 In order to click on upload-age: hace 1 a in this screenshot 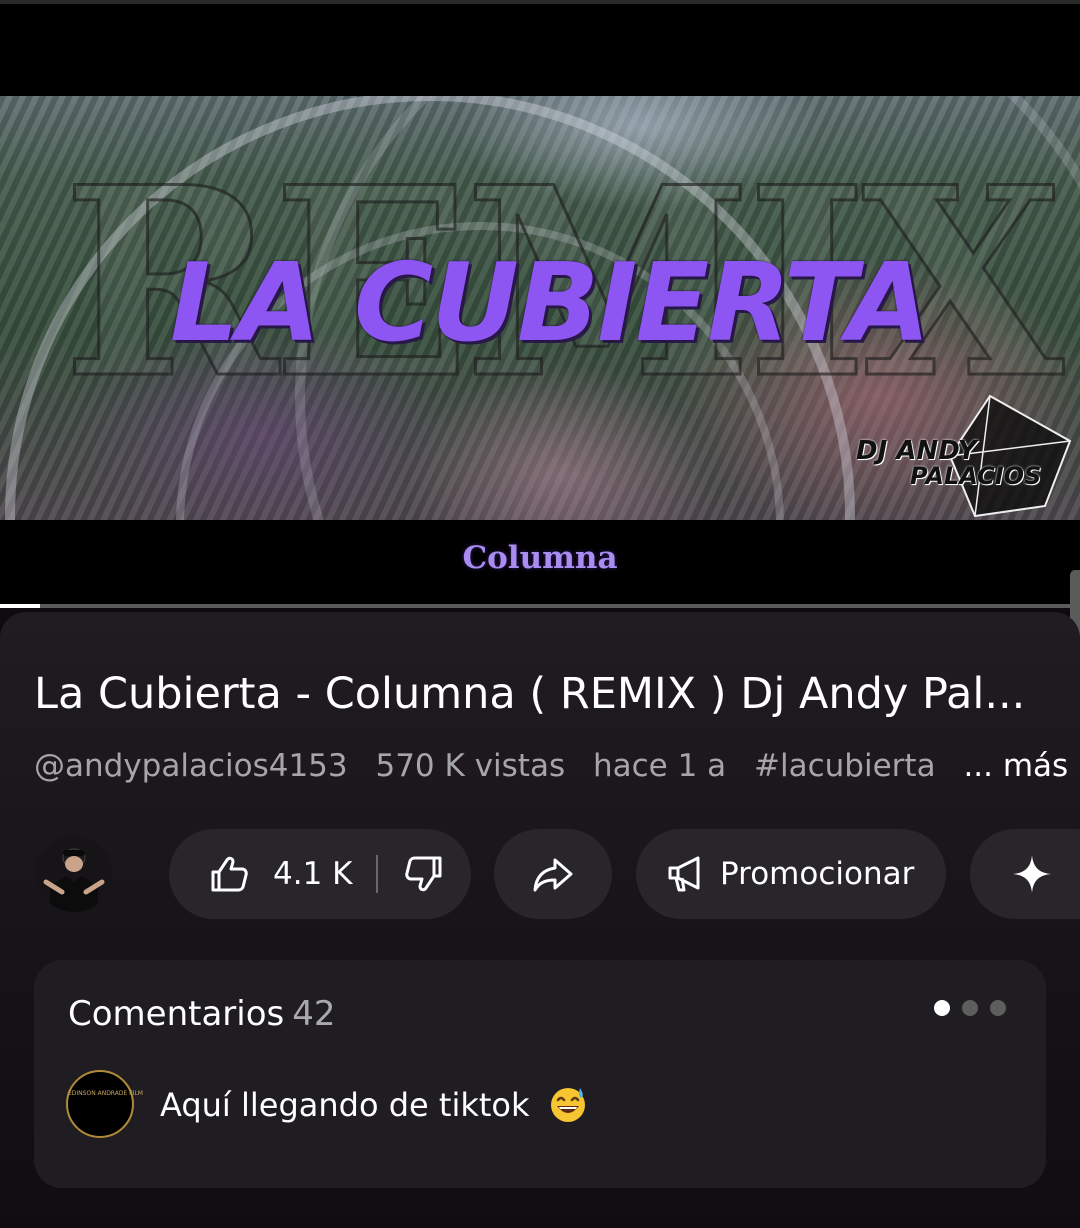, I will do `click(659, 766)`.